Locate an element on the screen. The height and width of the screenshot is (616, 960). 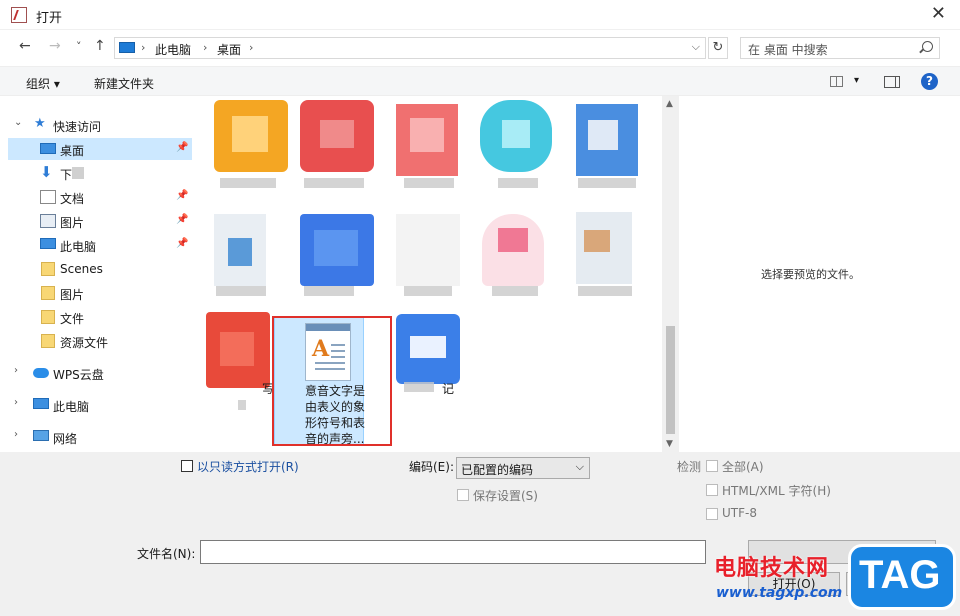
encoding-select: 已配置的编码 ⌵ is located at coordinates (523, 468).